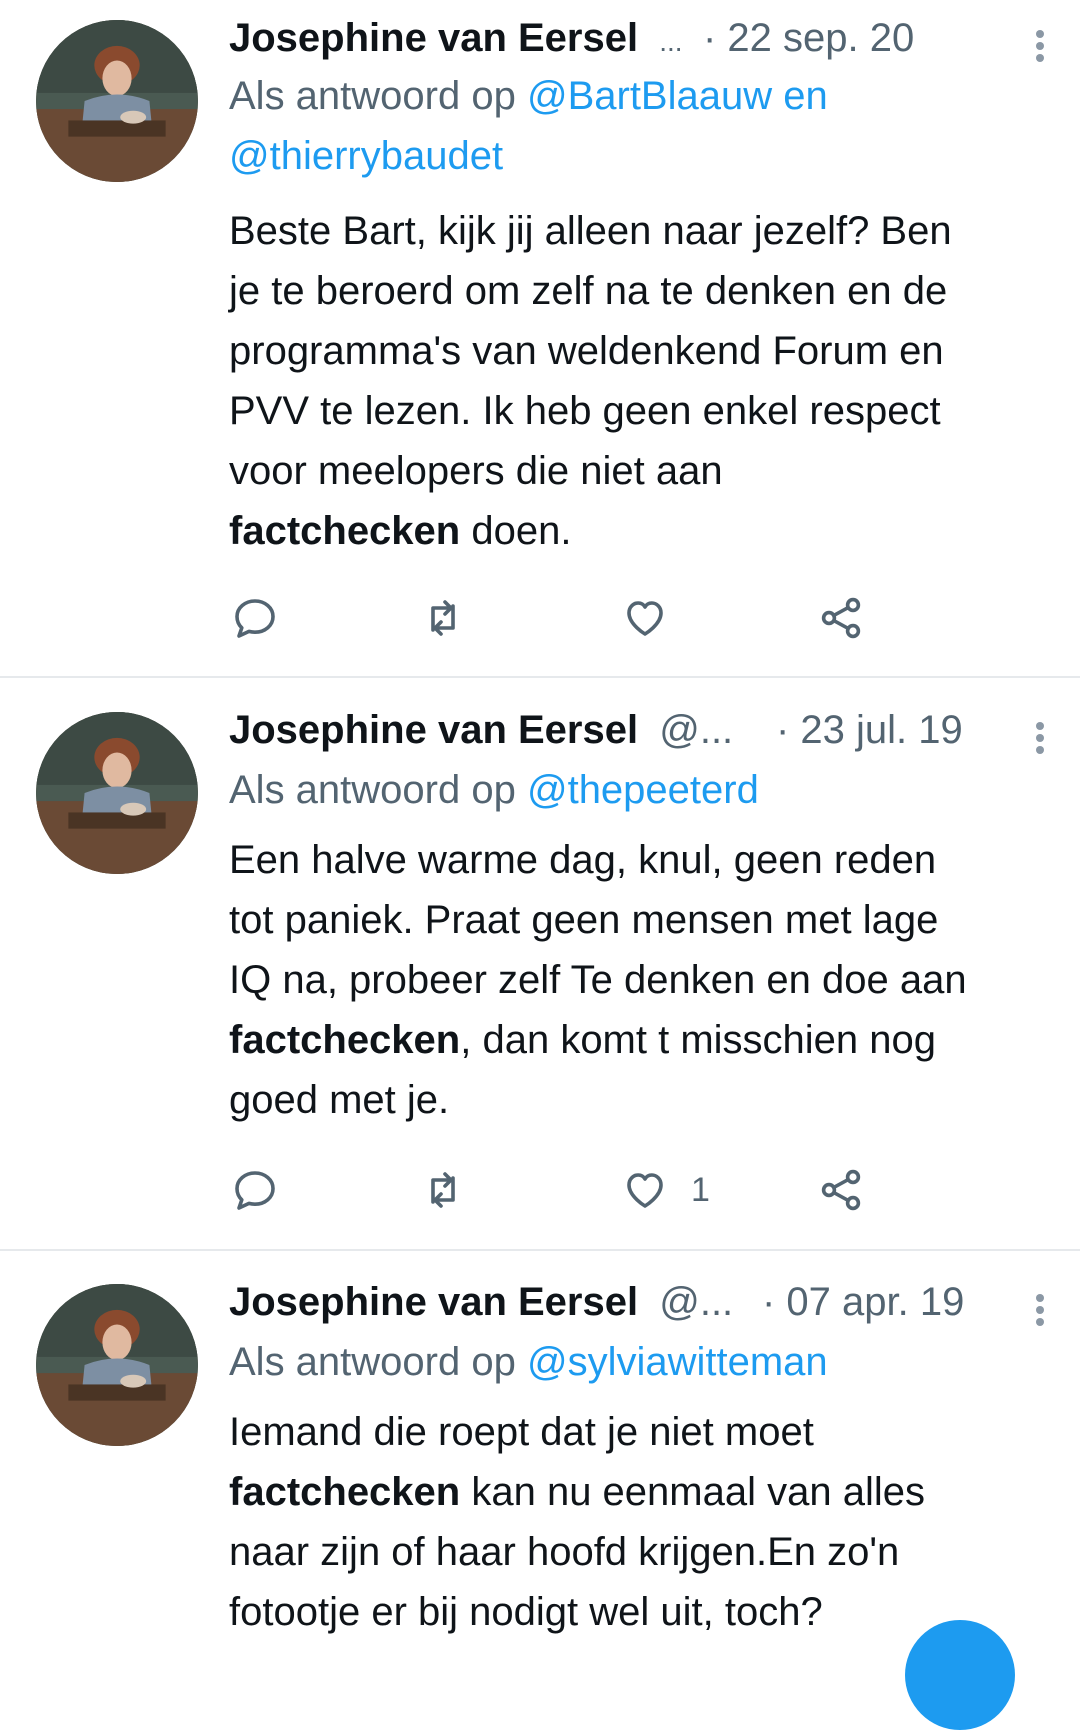 The width and height of the screenshot is (1080, 1730). I want to click on tweet-date: · 22 sep. 20, so click(808, 38).